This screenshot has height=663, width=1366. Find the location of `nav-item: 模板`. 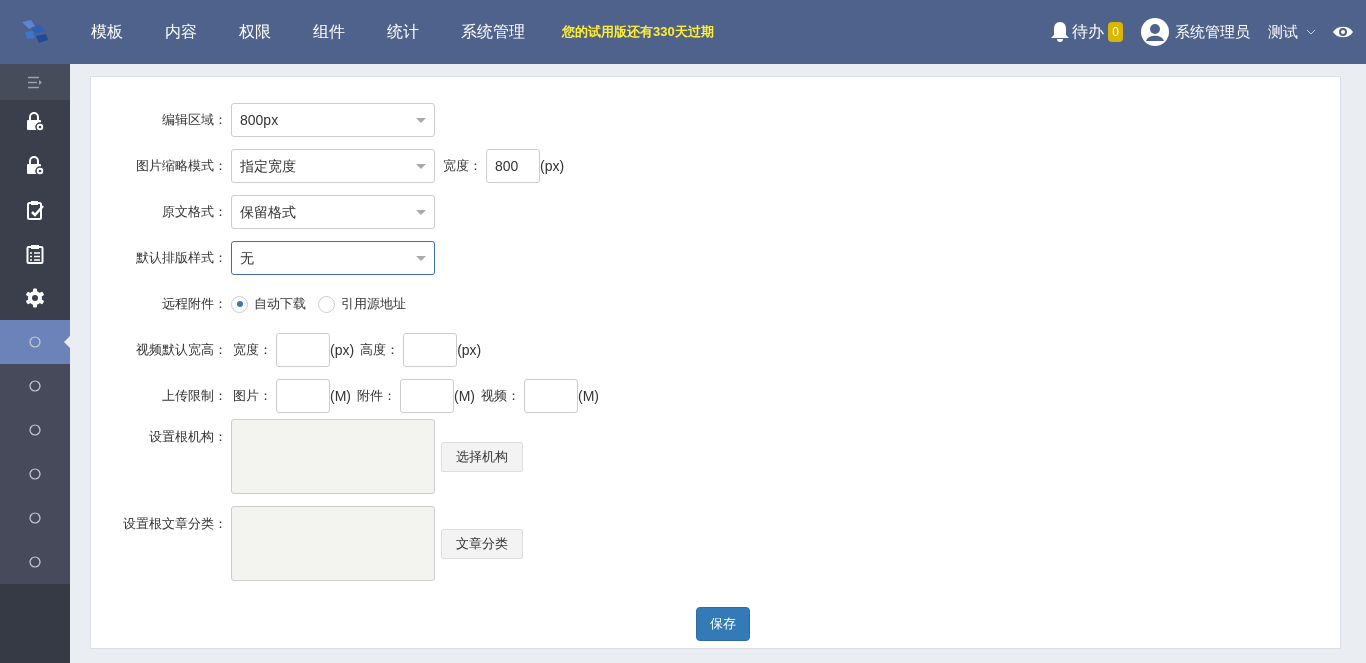

nav-item: 模板 is located at coordinates (107, 32).